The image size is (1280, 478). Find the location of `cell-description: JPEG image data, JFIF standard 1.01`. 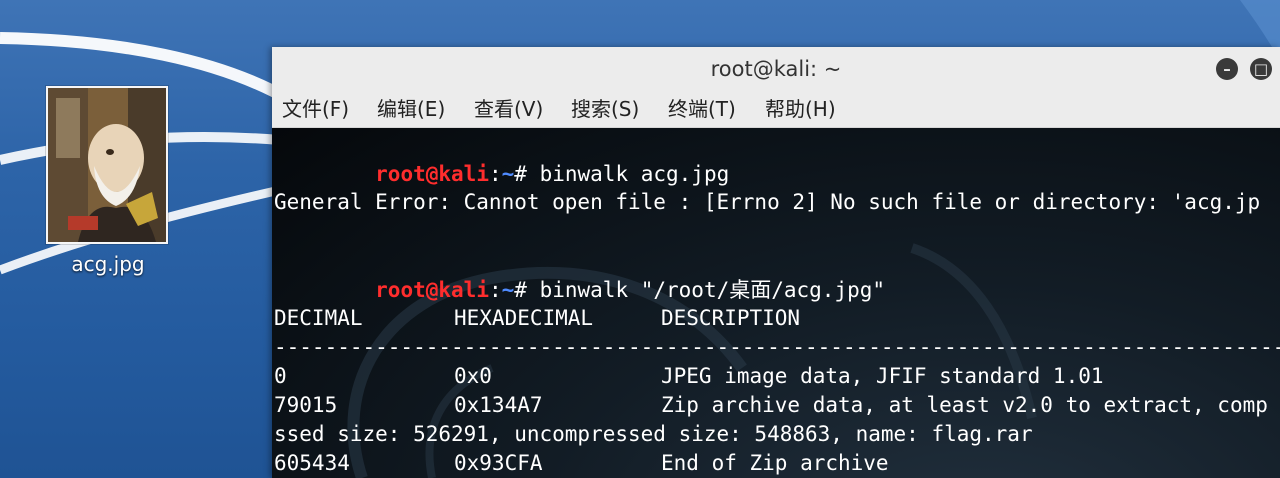

cell-description: JPEG image data, JFIF standard 1.01 is located at coordinates (882, 376).